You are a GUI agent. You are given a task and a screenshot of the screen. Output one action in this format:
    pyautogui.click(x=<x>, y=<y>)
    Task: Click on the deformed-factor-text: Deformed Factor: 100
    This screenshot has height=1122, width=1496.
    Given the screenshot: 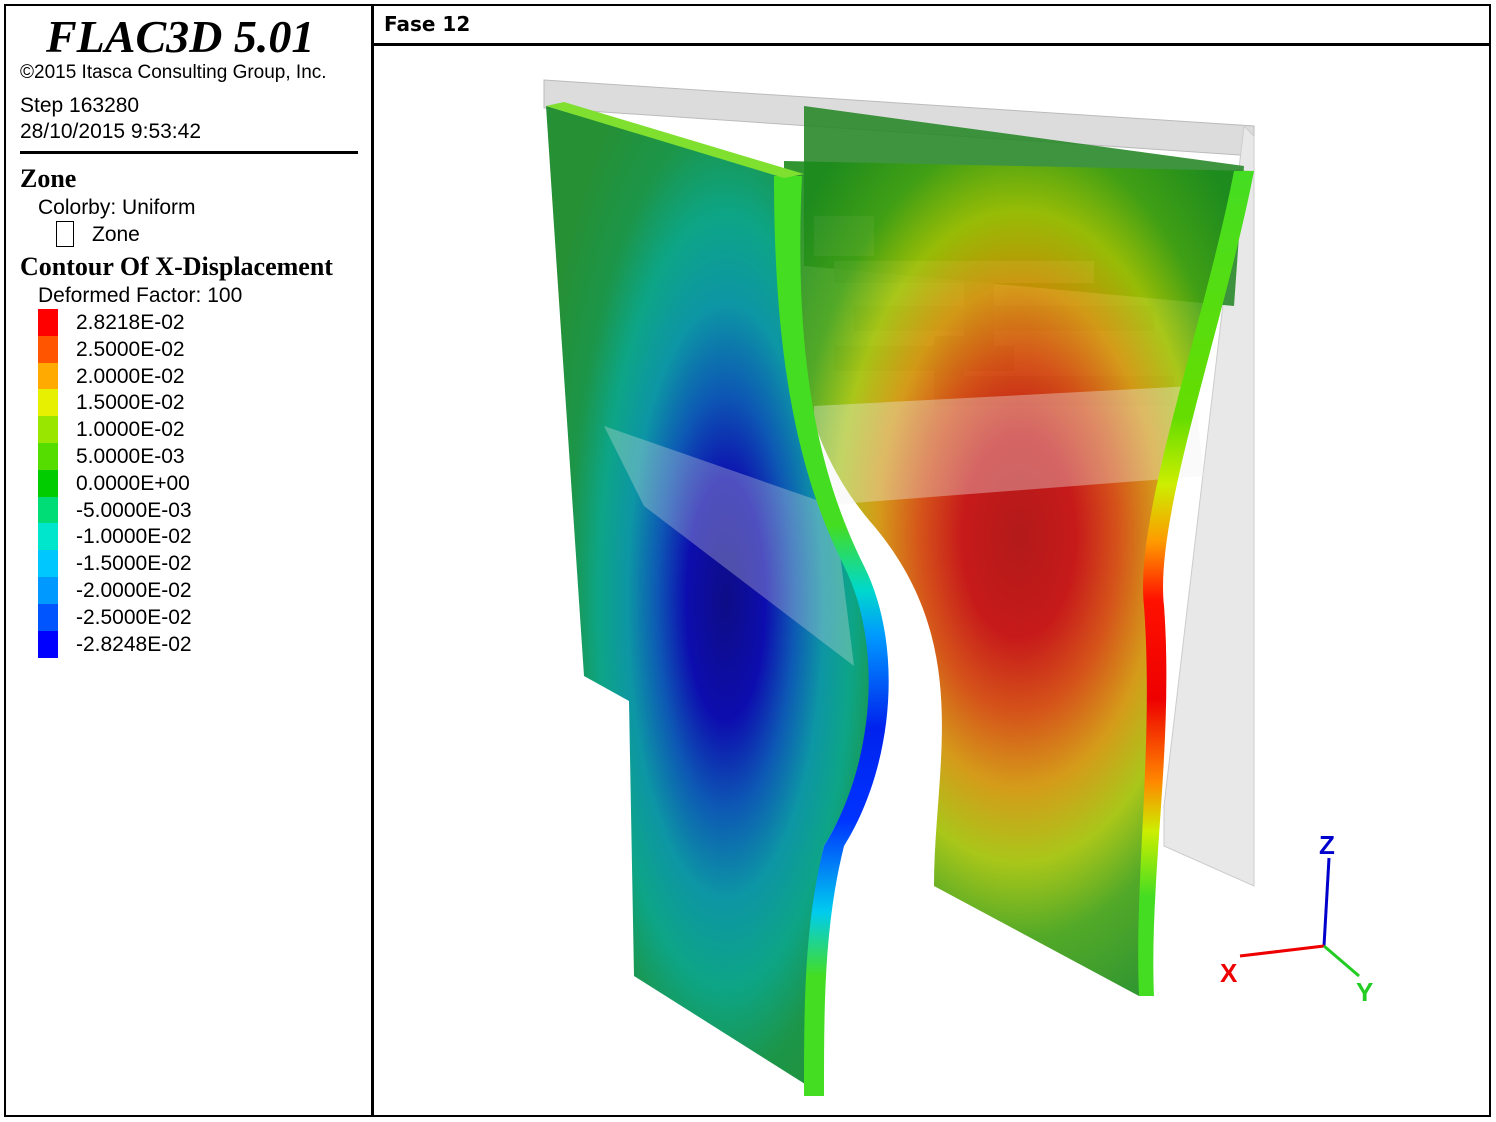 What is the action you would take?
    pyautogui.click(x=140, y=295)
    